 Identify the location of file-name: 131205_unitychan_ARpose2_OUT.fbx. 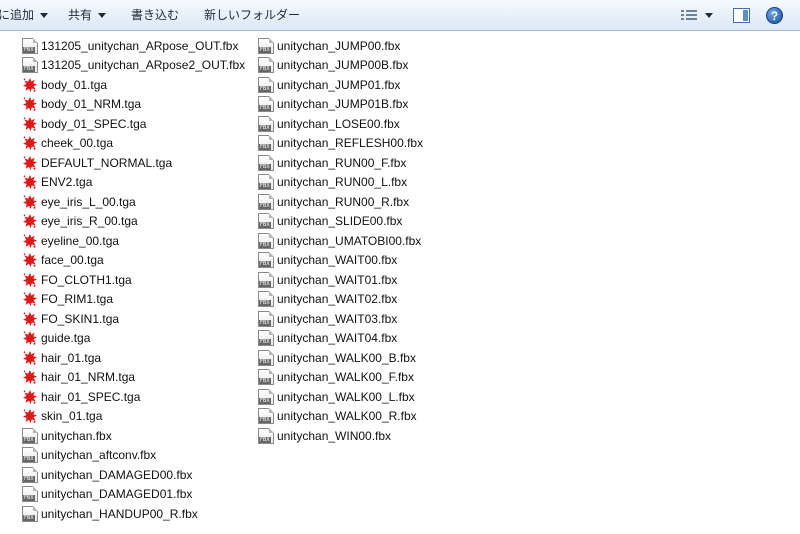
(143, 65).